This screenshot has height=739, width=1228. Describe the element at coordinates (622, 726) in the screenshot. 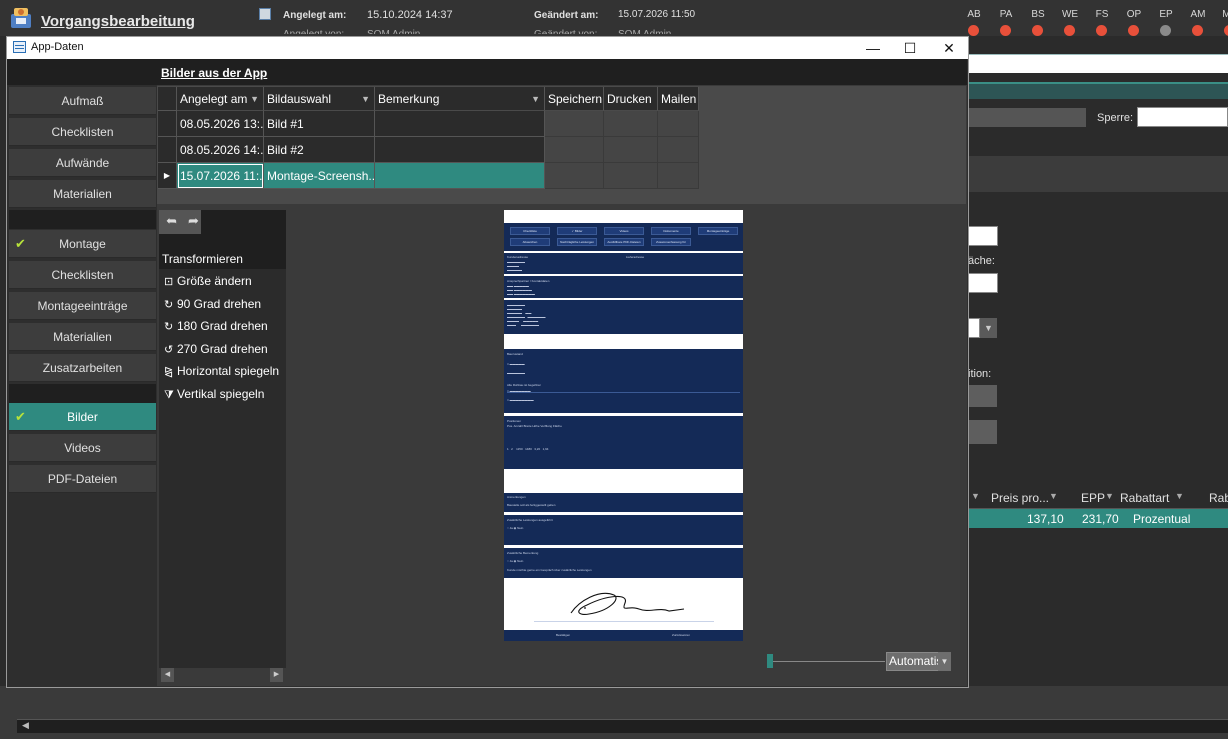

I see `horizontal-scrollbar` at that location.